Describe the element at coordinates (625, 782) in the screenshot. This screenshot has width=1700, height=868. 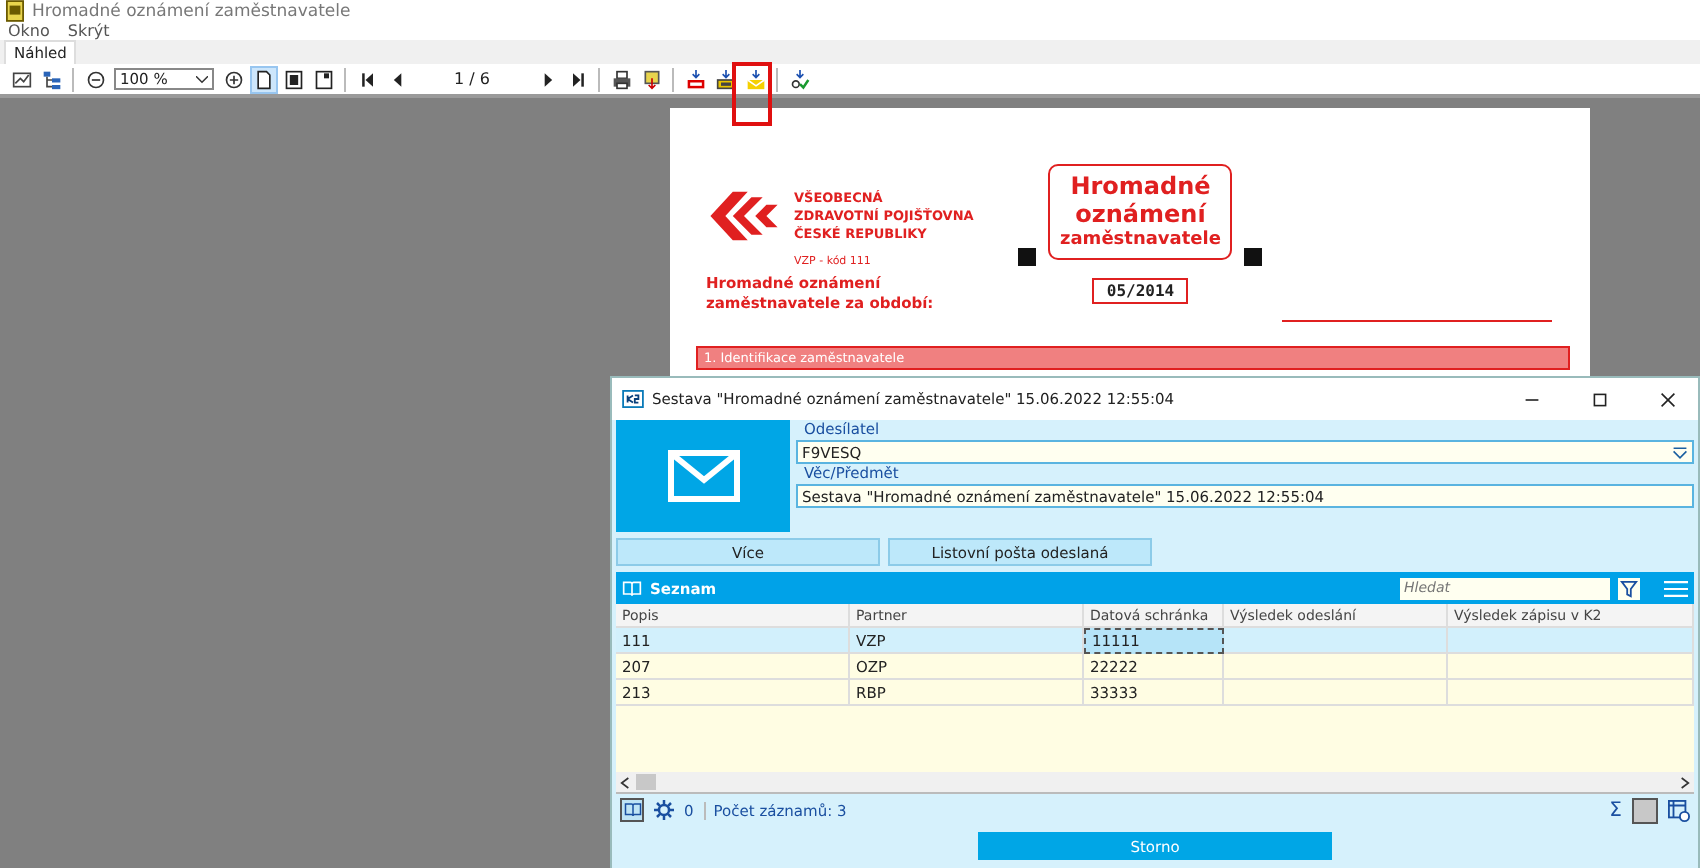
I see `scroll-left-icon` at that location.